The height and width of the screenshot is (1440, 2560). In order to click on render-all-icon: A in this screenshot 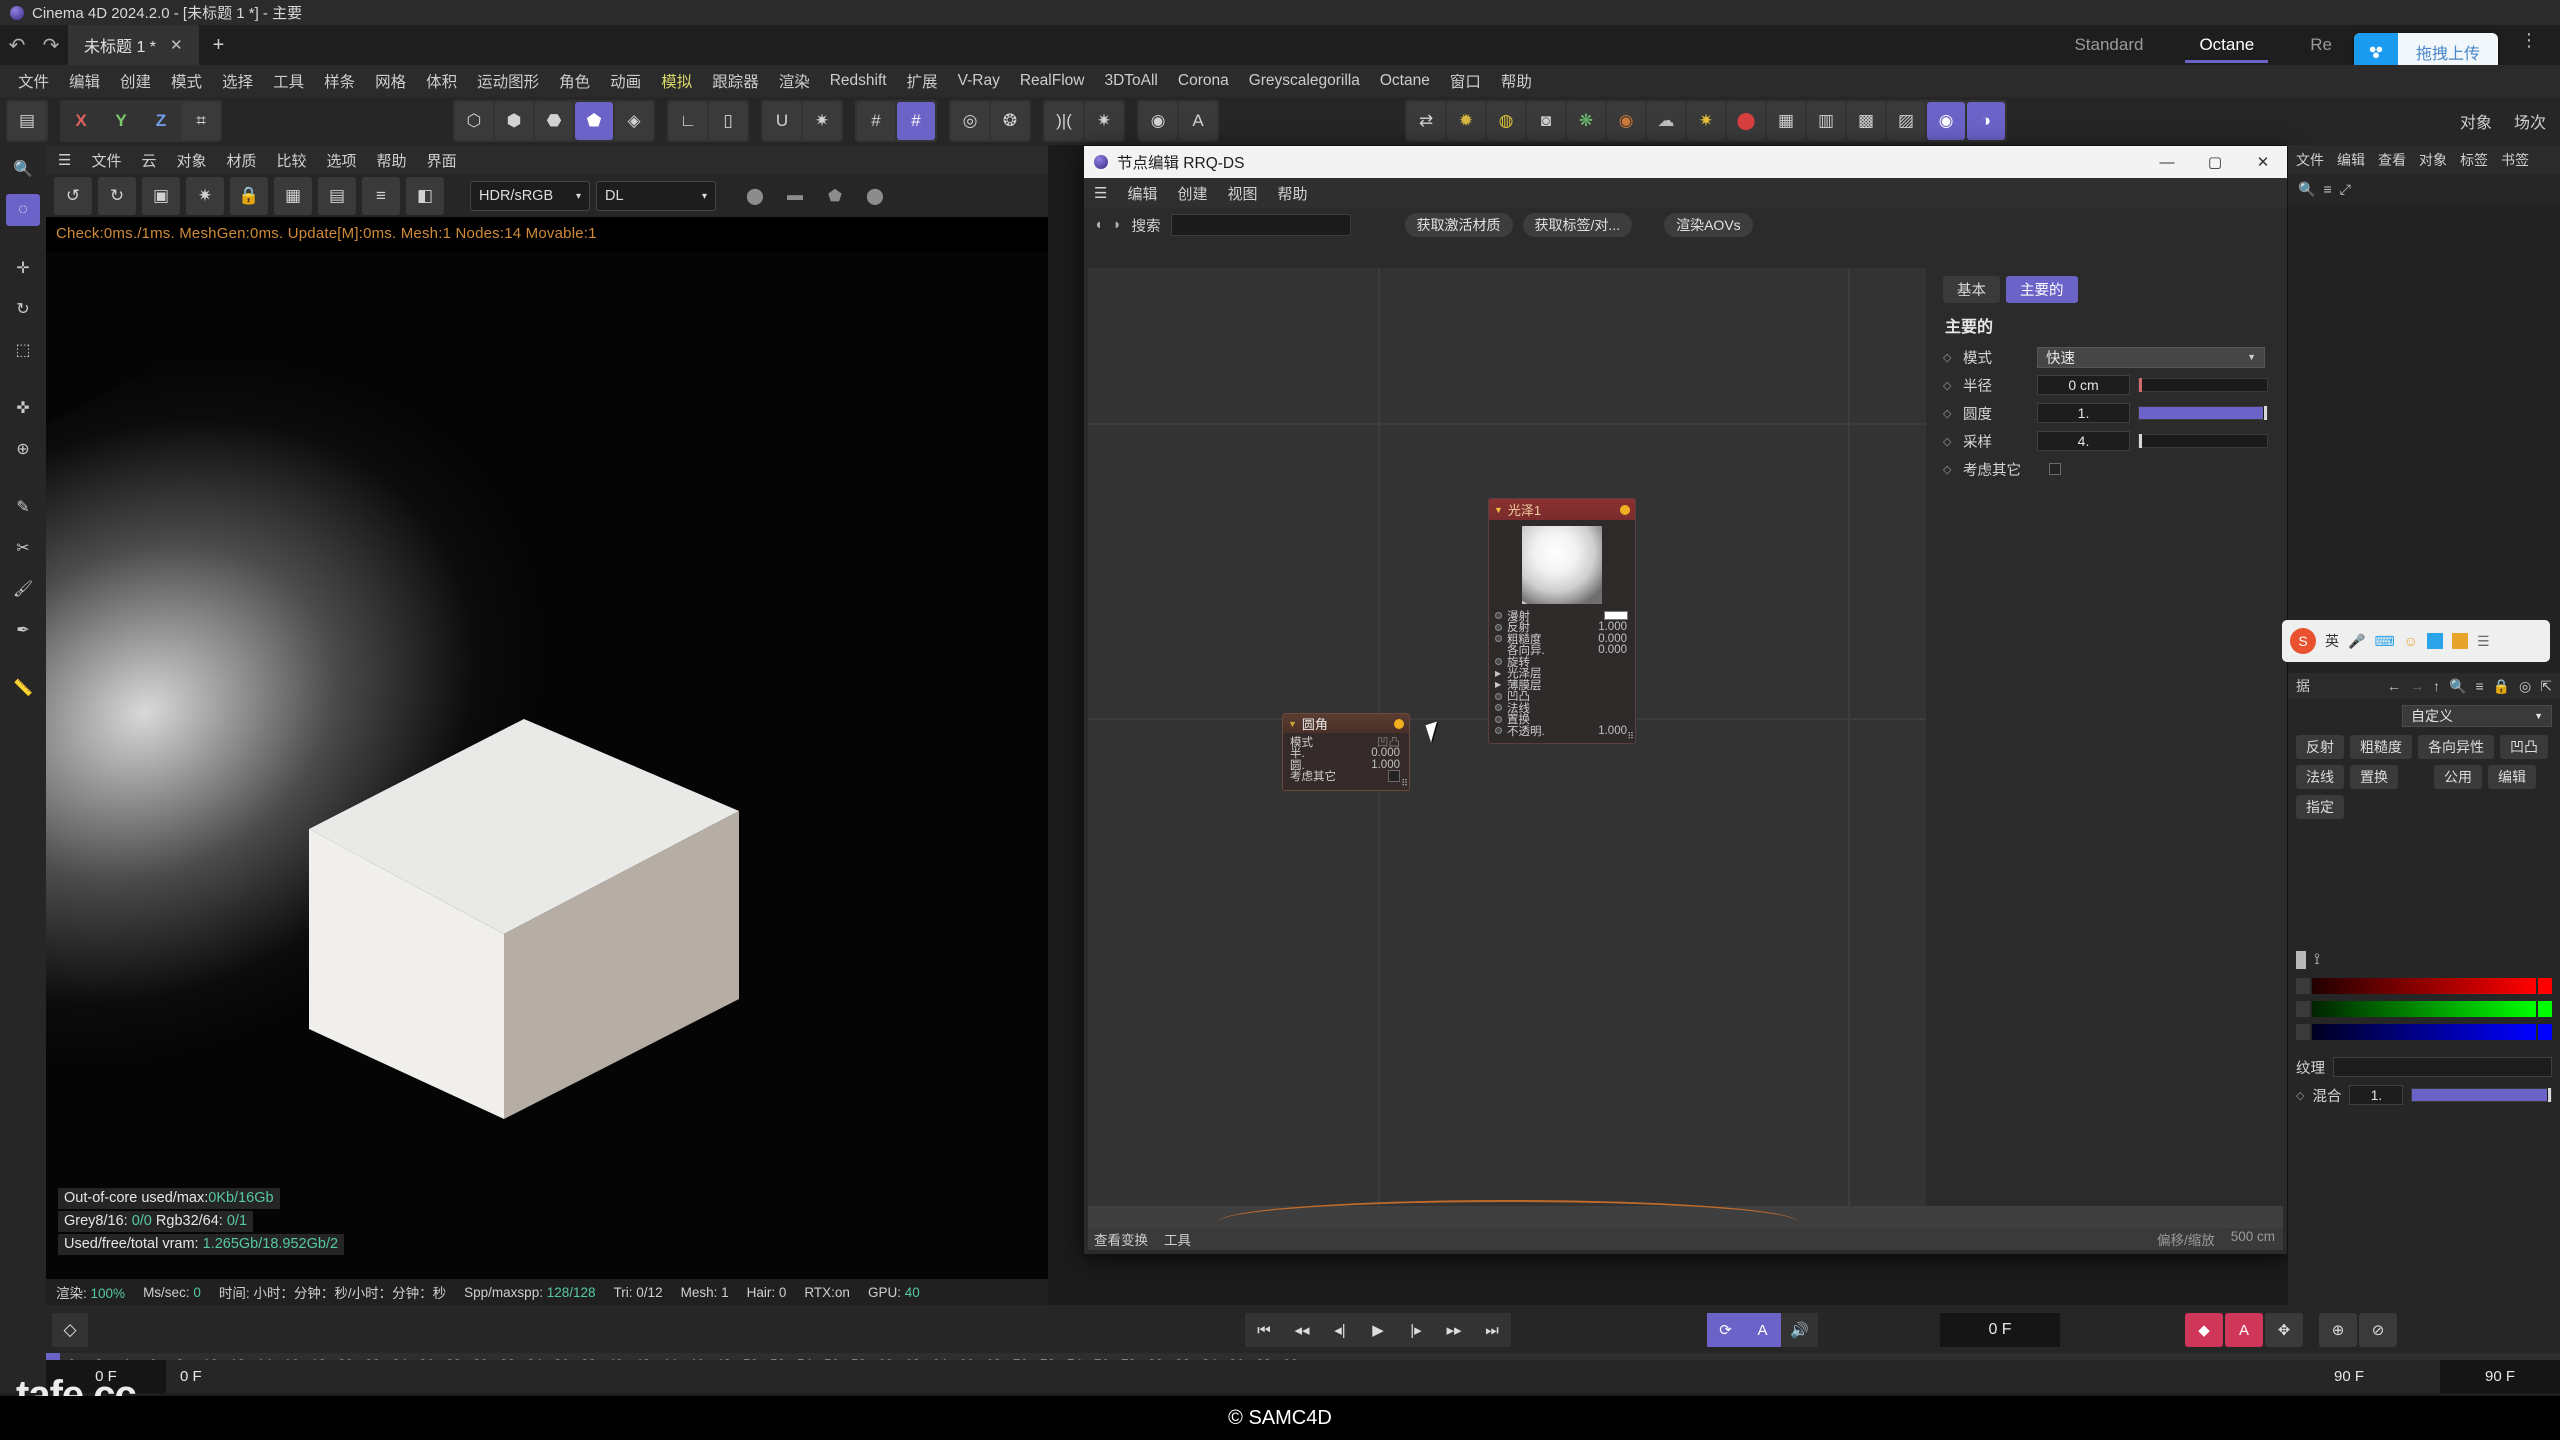, I will do `click(1198, 121)`.